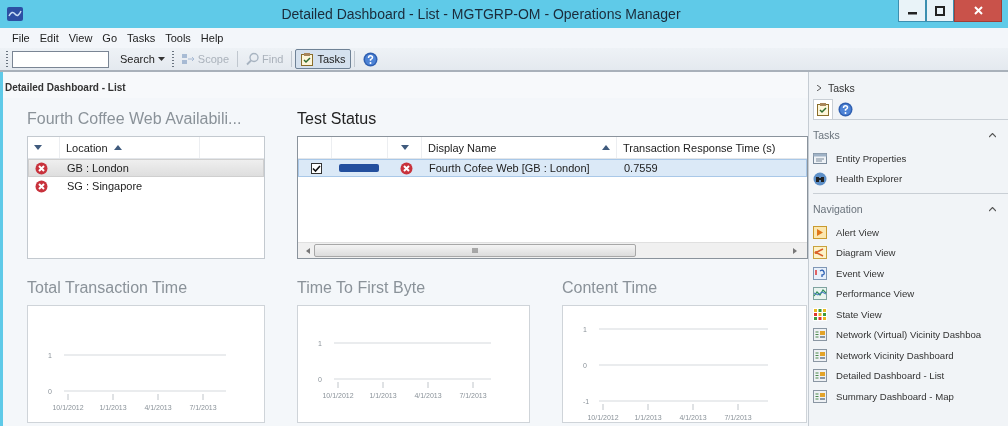 Image resolution: width=1008 pixels, height=426 pixels. I want to click on chart-title: Time To First Byte, so click(362, 288).